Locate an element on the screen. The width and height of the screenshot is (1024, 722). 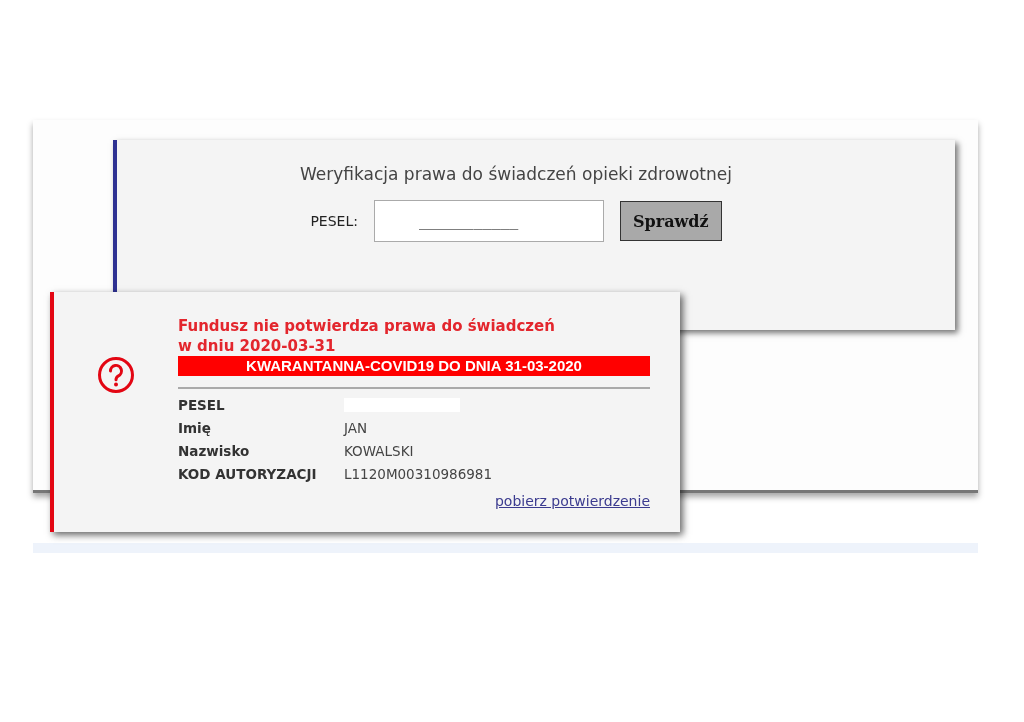
detail-label: PESEL is located at coordinates (202, 404).